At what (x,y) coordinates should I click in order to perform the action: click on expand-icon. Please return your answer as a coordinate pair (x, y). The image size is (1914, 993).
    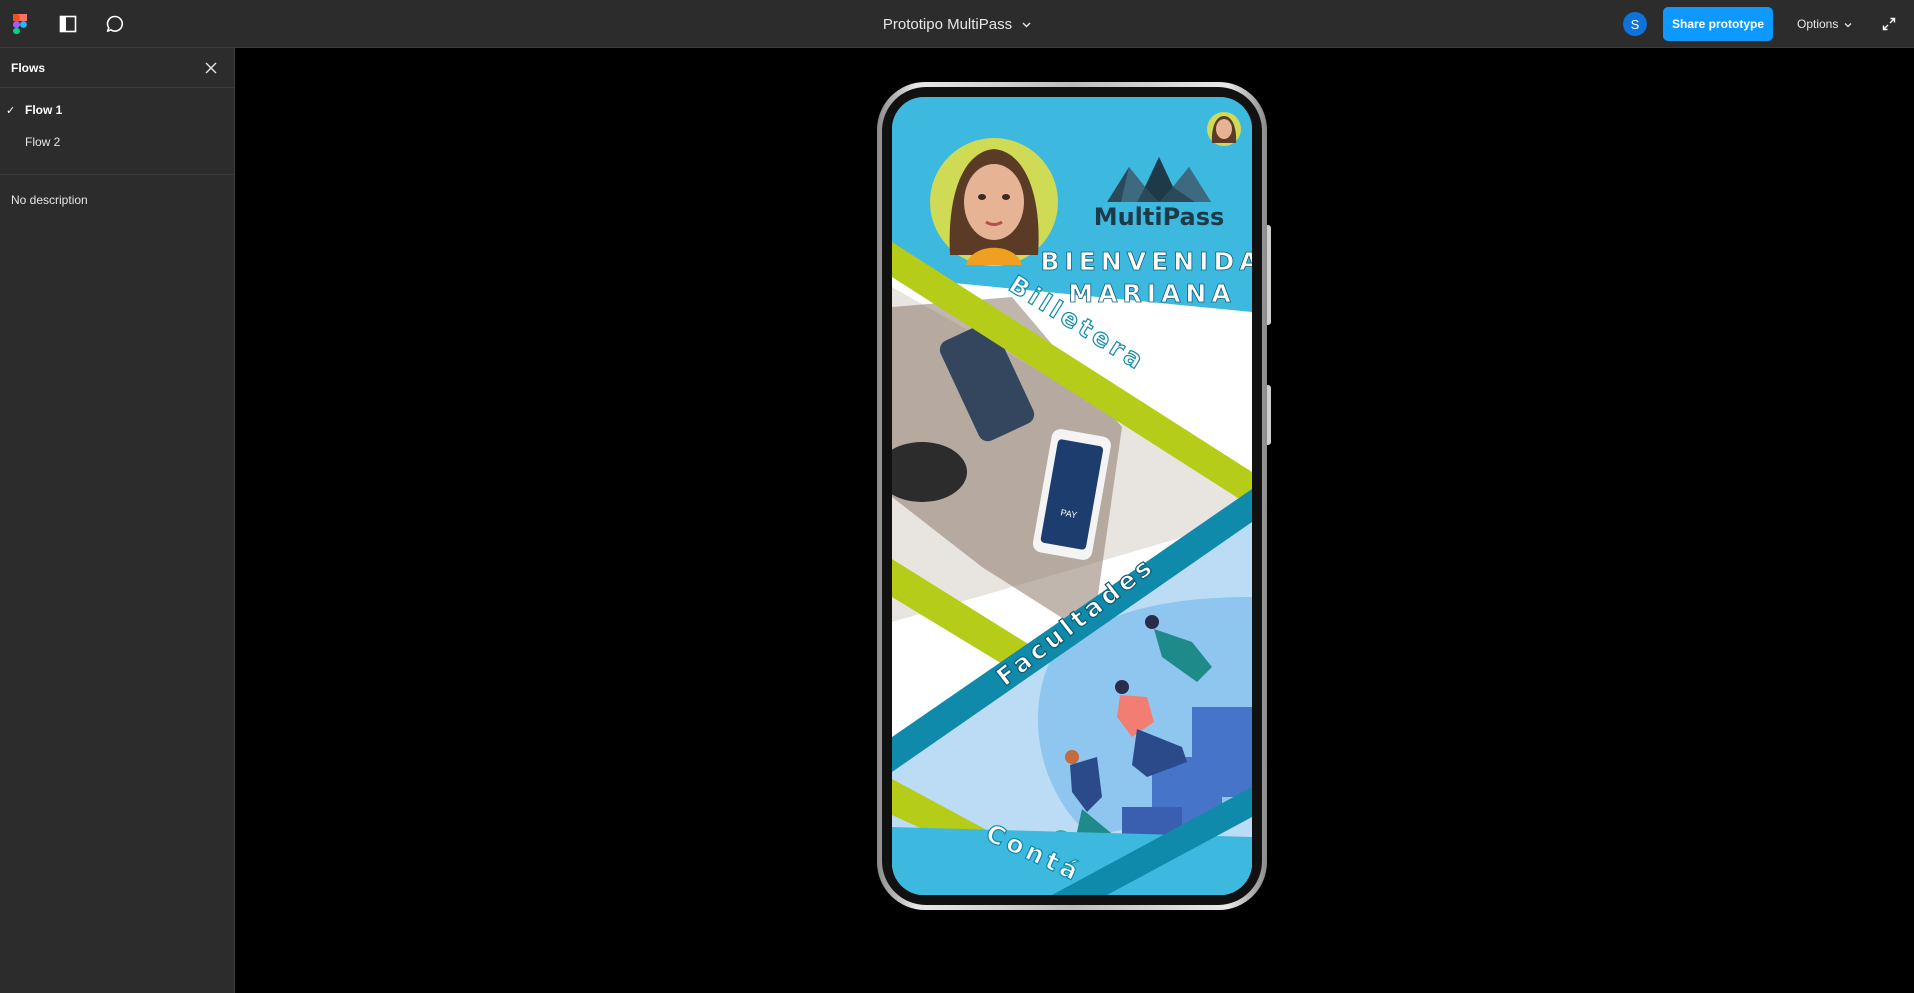
    Looking at the image, I should click on (1889, 24).